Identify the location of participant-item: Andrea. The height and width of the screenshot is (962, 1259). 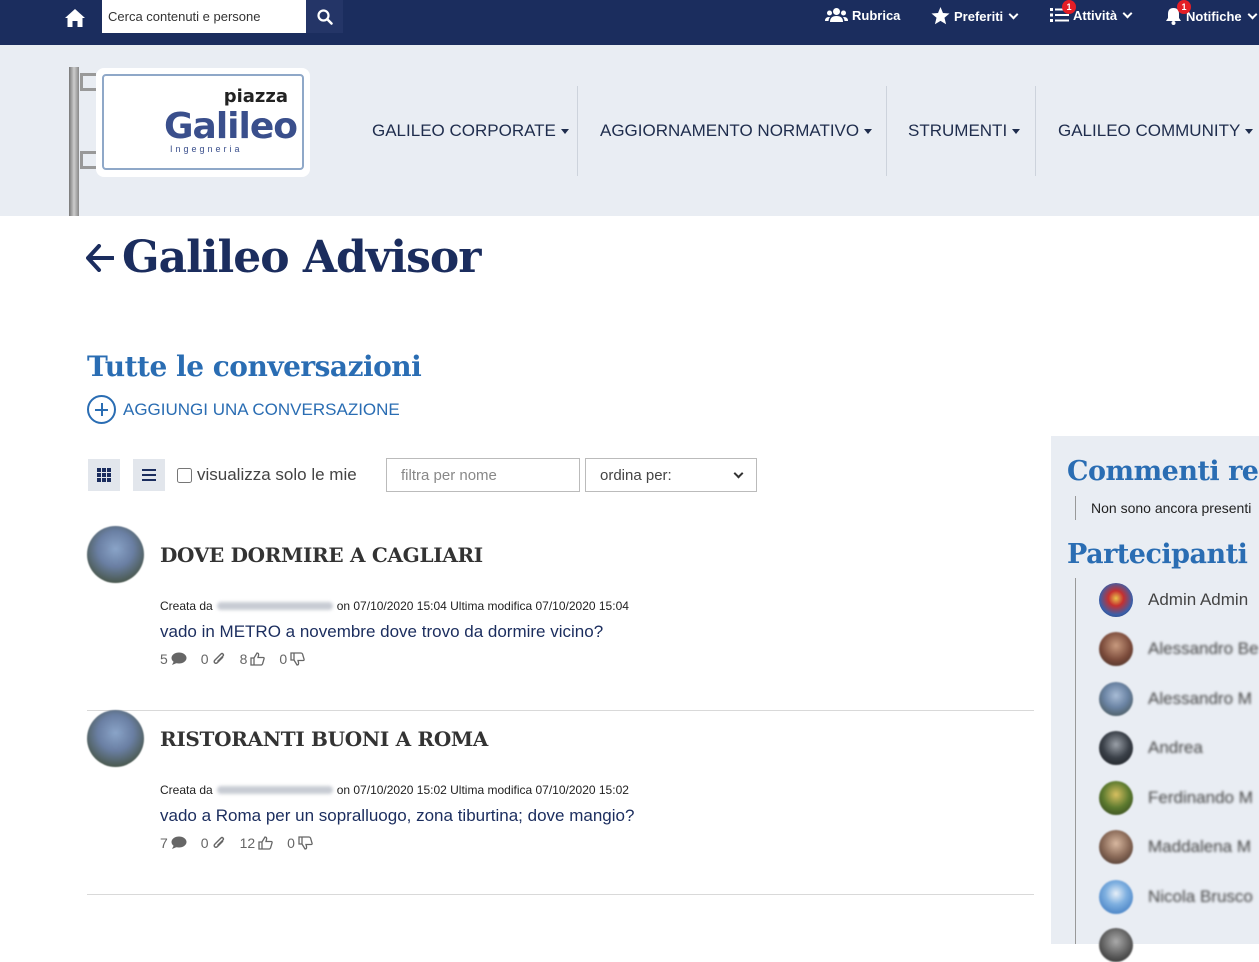
(1151, 748).